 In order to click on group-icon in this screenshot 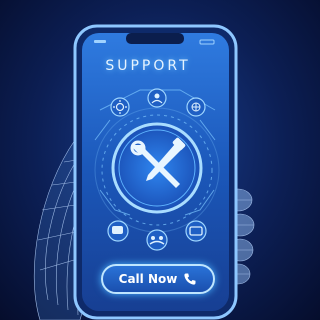, I will do `click(157, 240)`.